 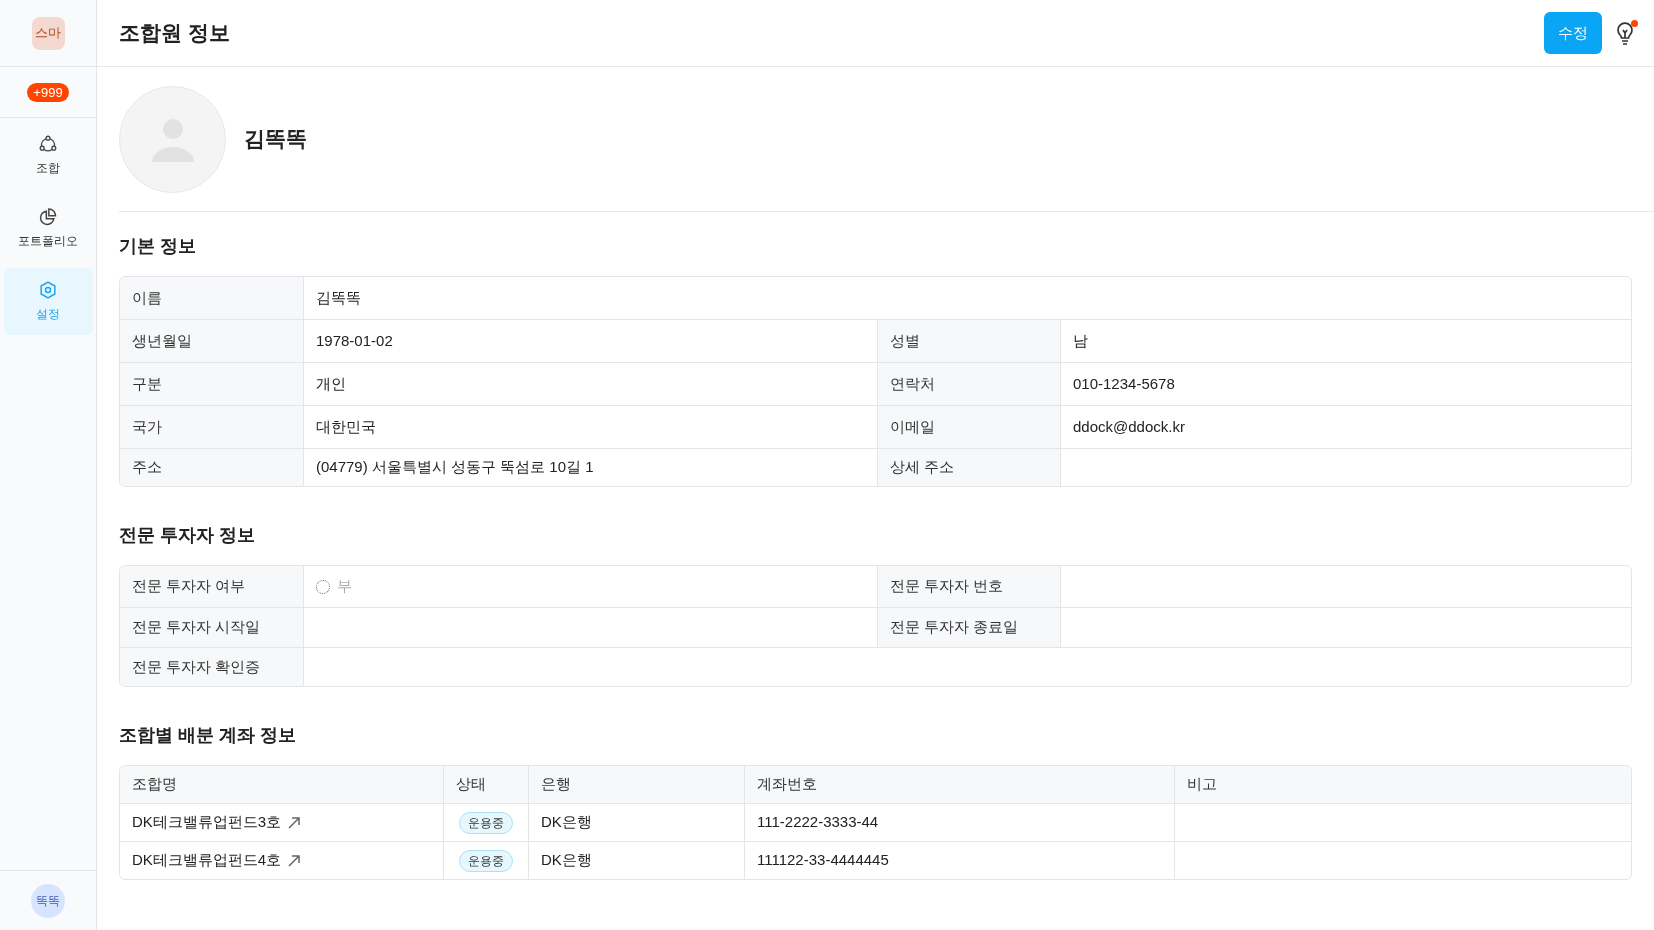 What do you see at coordinates (346, 426) in the screenshot?
I see `field-value: 대한민국` at bounding box center [346, 426].